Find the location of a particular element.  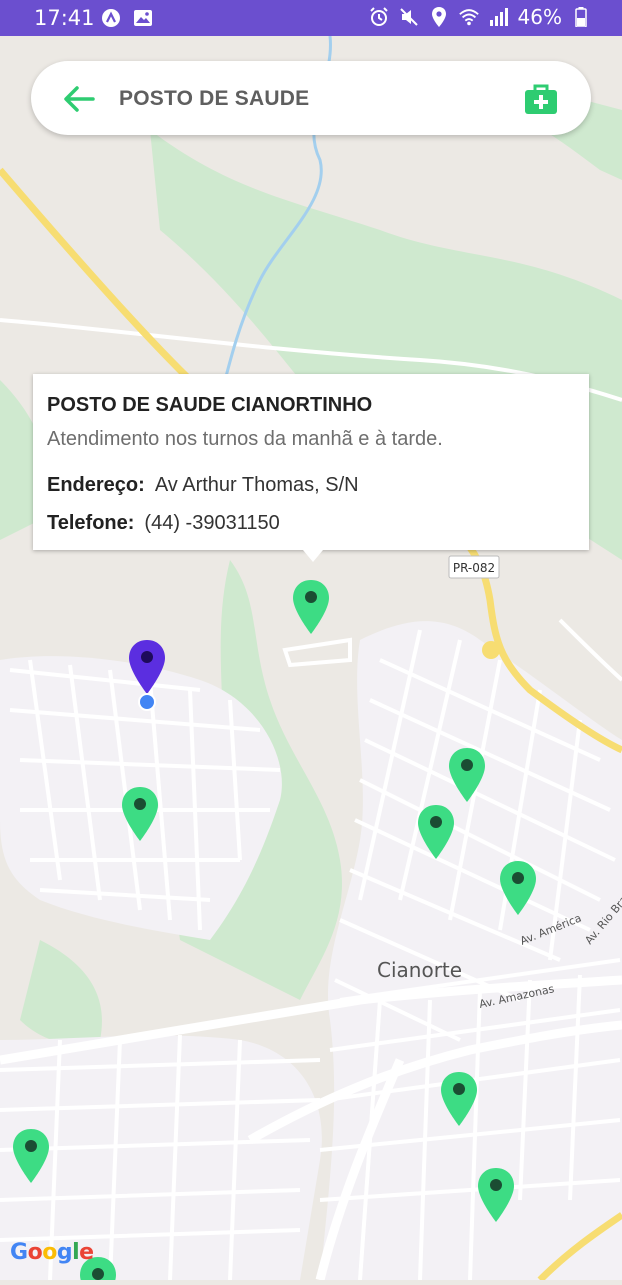

mute-icon is located at coordinates (409, 17).